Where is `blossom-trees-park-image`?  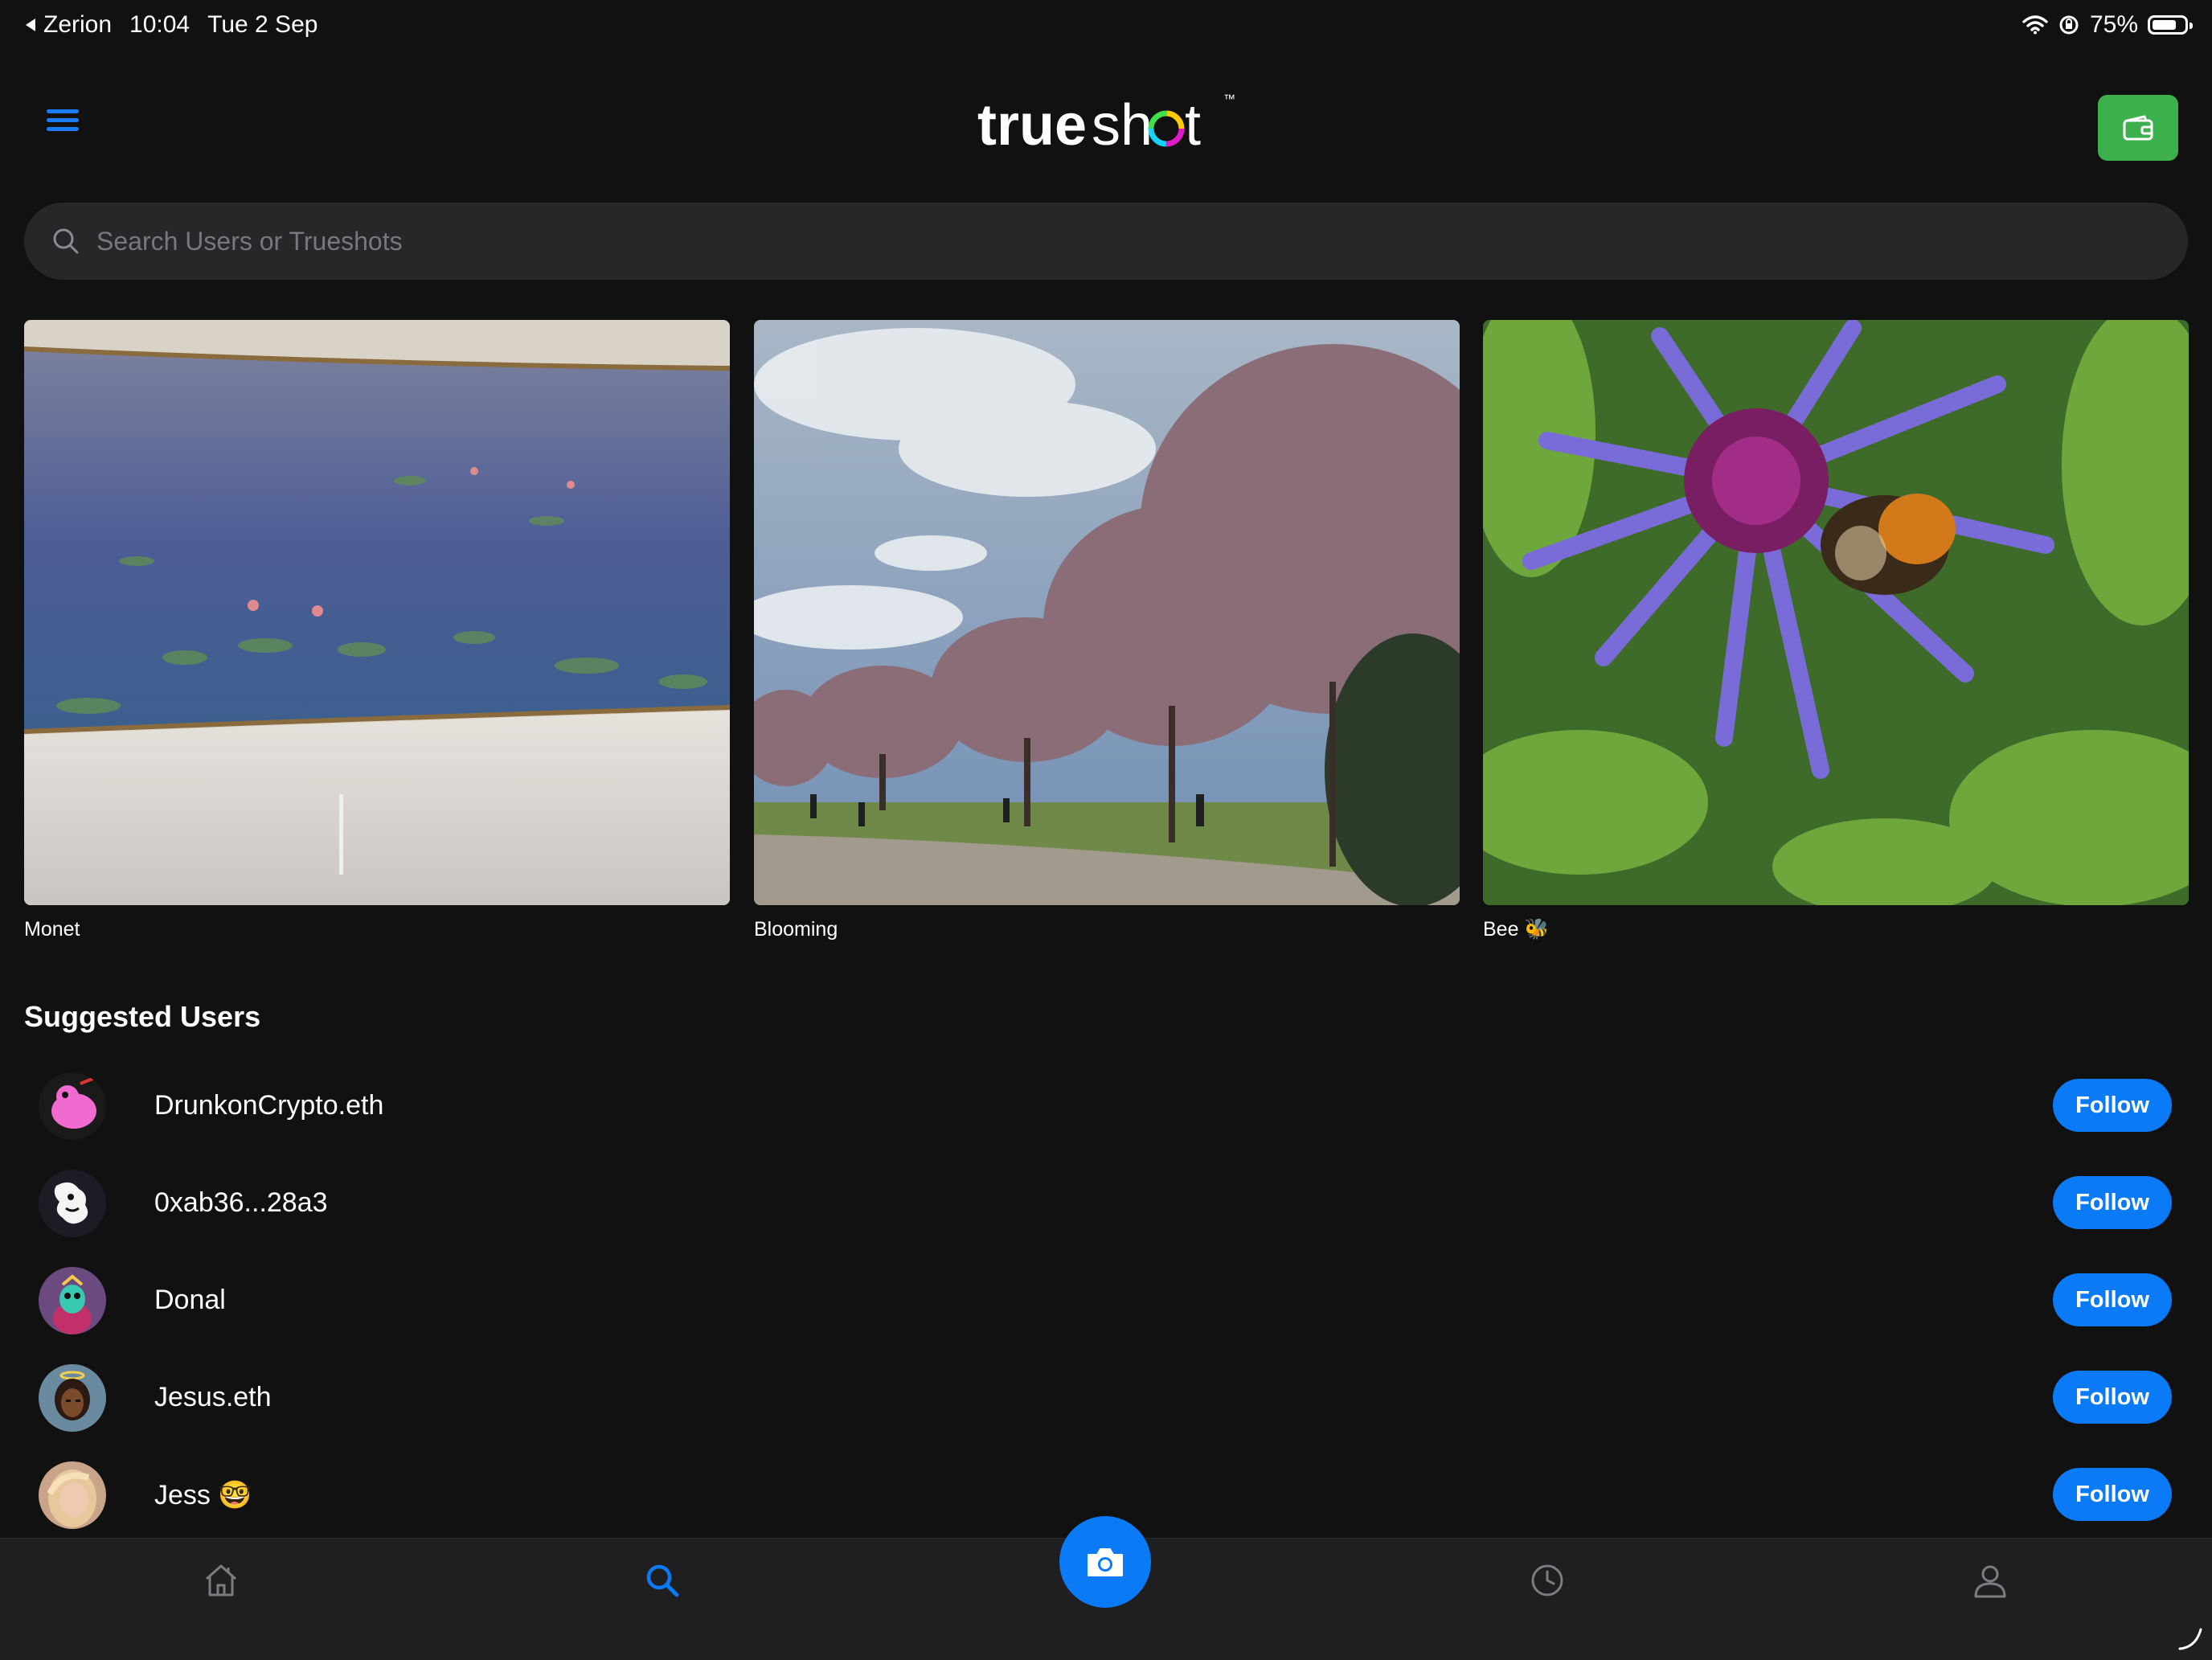
blossom-trees-park-image is located at coordinates (1107, 612).